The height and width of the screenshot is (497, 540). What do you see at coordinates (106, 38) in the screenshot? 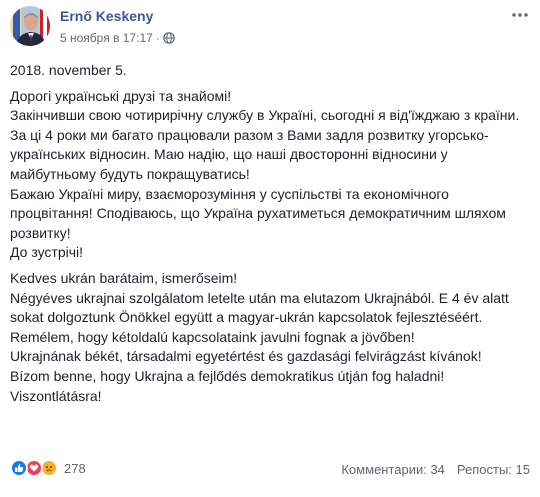
I see `post-timestamp: 5 ноября в 17:17` at bounding box center [106, 38].